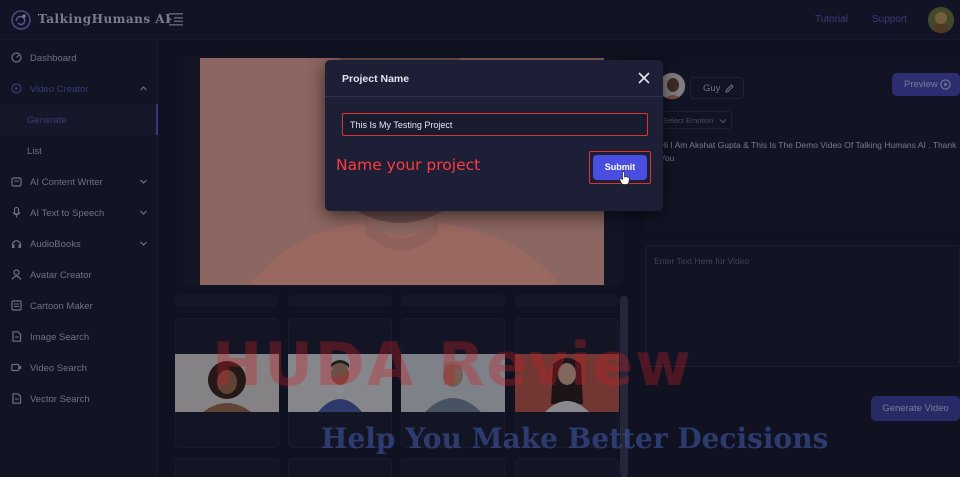  Describe the element at coordinates (376, 79) in the screenshot. I see `modal-title: Project Name` at that location.